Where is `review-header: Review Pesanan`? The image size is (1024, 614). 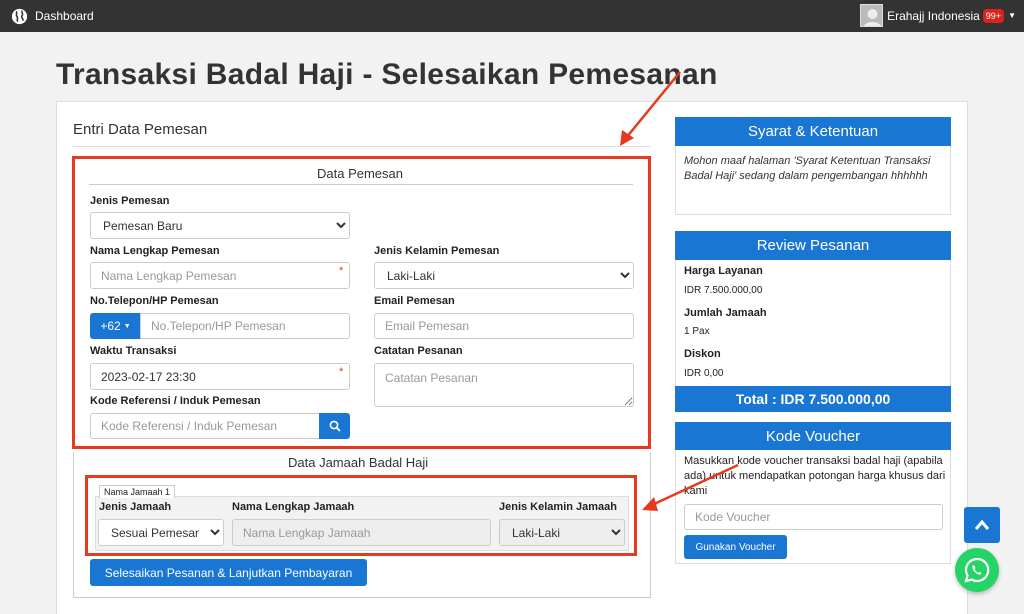
review-header: Review Pesanan is located at coordinates (813, 245).